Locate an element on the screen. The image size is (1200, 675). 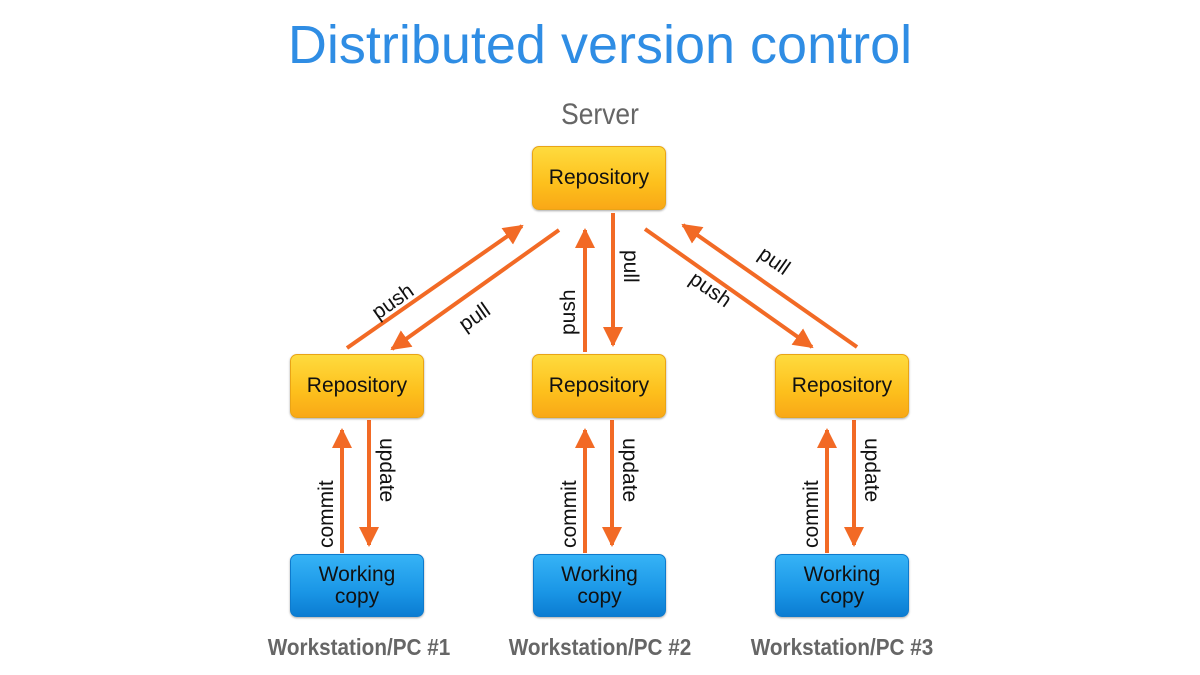
pc1-working-copy-box: Working copy is located at coordinates (357, 585).